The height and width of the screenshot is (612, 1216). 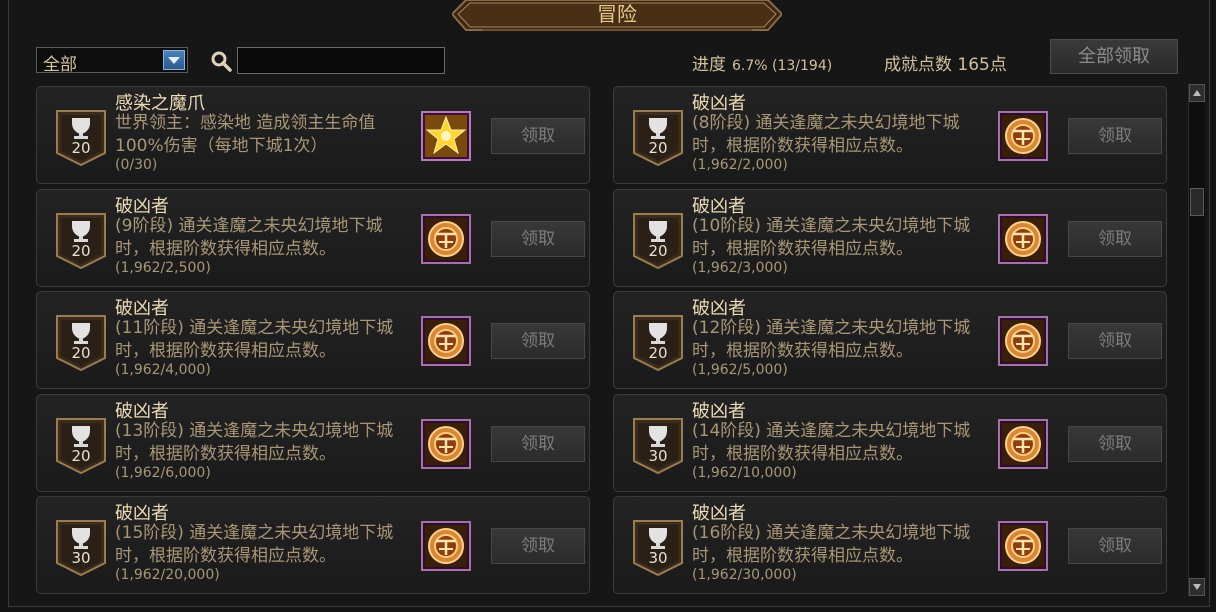 What do you see at coordinates (163, 473) in the screenshot?
I see `achievement-progress: (1,962/6,000)` at bounding box center [163, 473].